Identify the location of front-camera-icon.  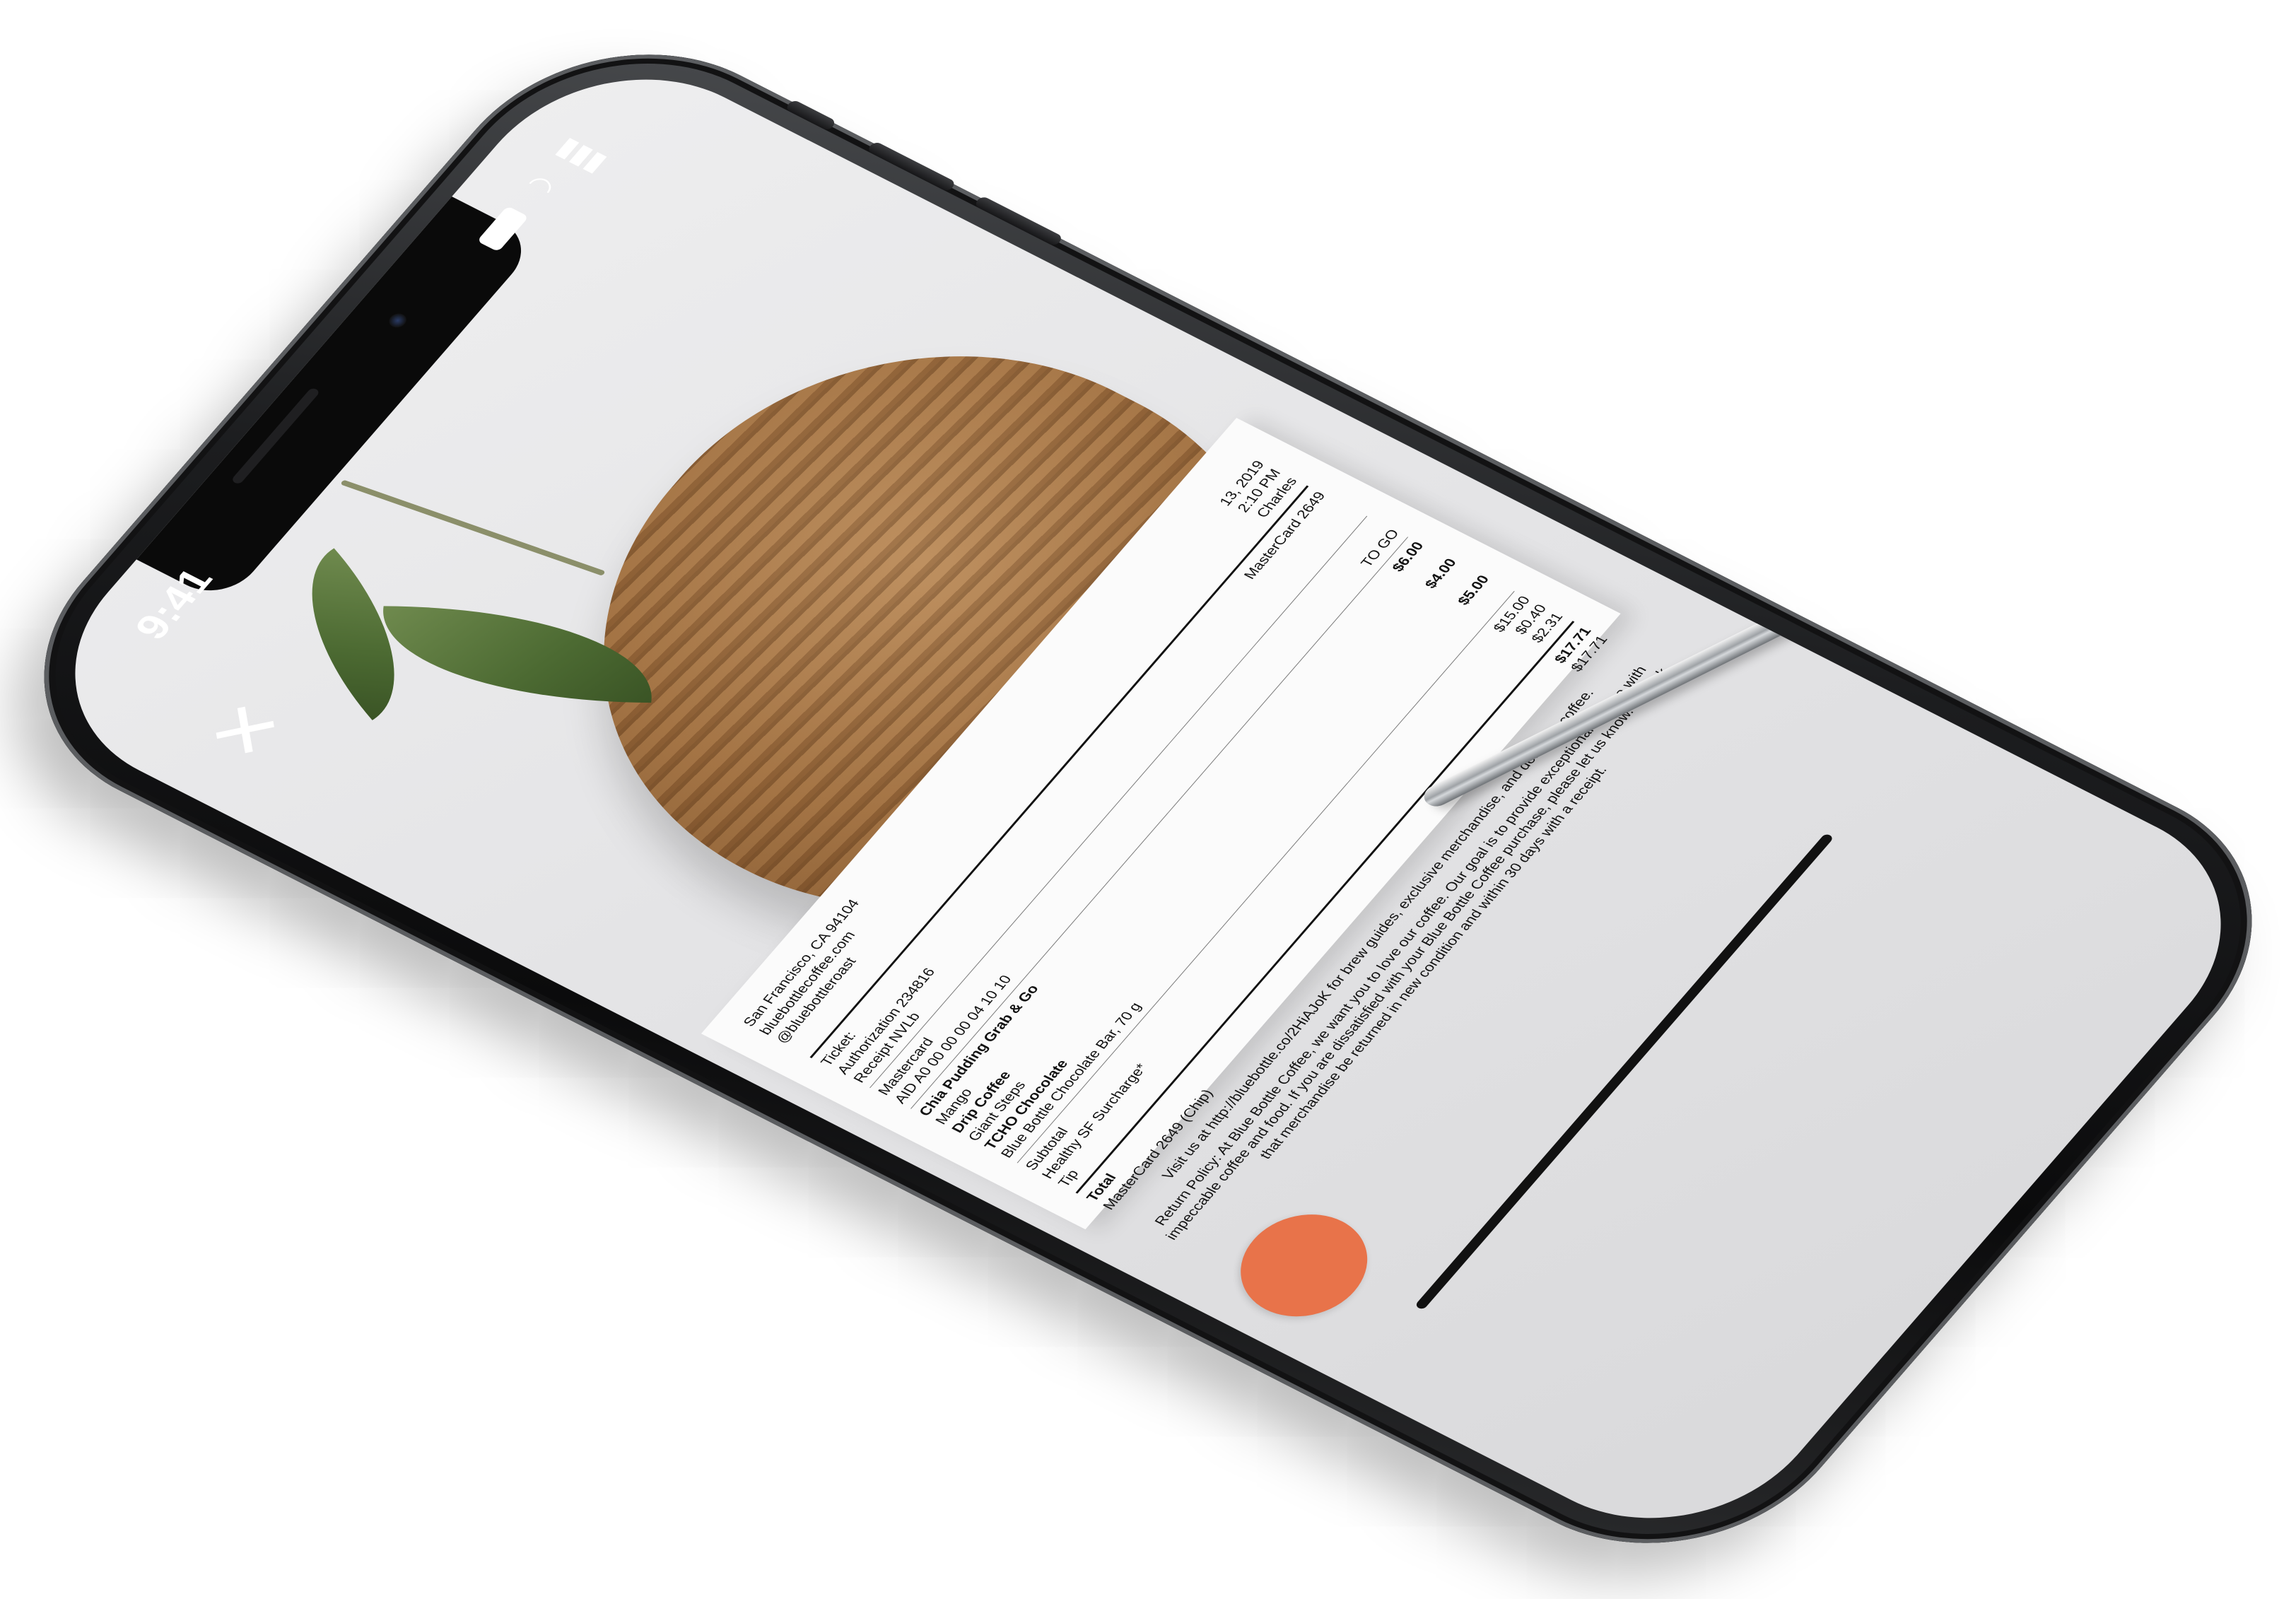
(397, 320).